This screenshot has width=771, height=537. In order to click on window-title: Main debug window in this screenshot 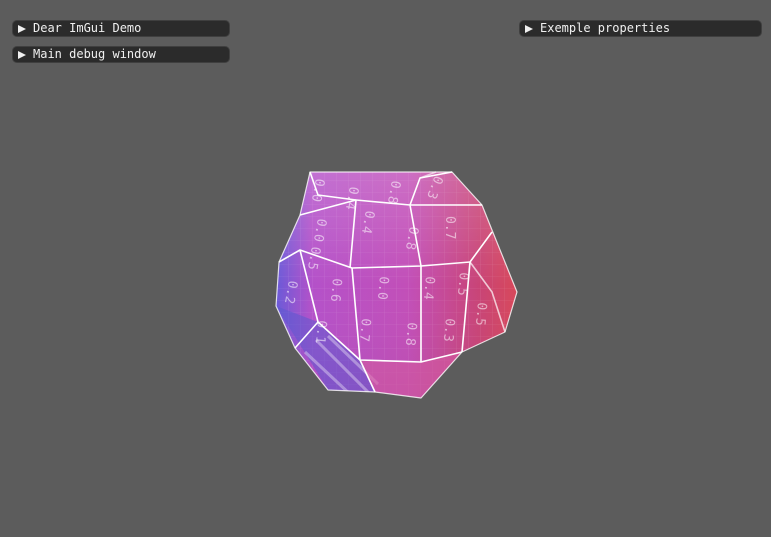, I will do `click(94, 54)`.